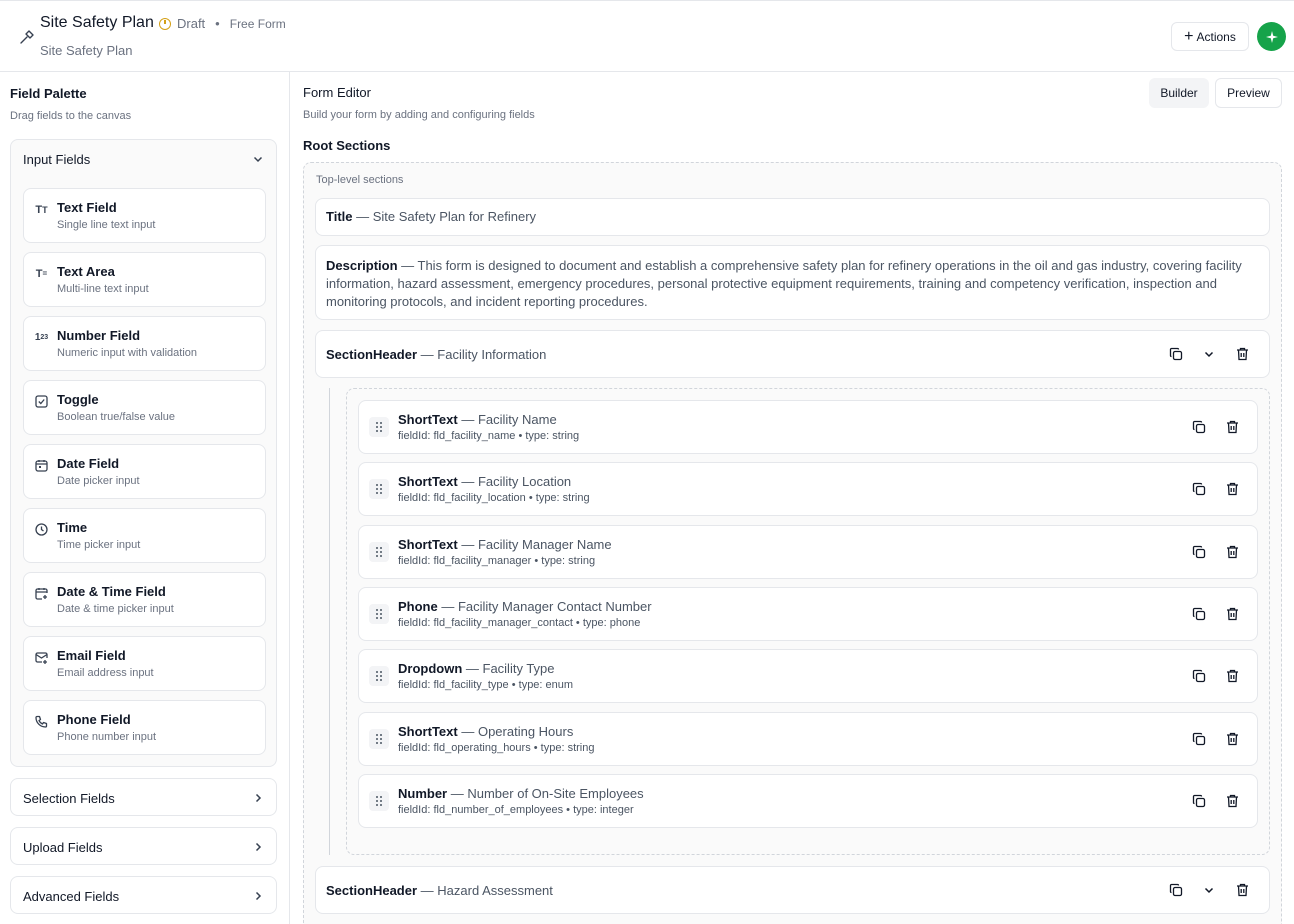 The width and height of the screenshot is (1294, 924). Describe the element at coordinates (105, 673) in the screenshot. I see `palette-item-desc: Email address input` at that location.